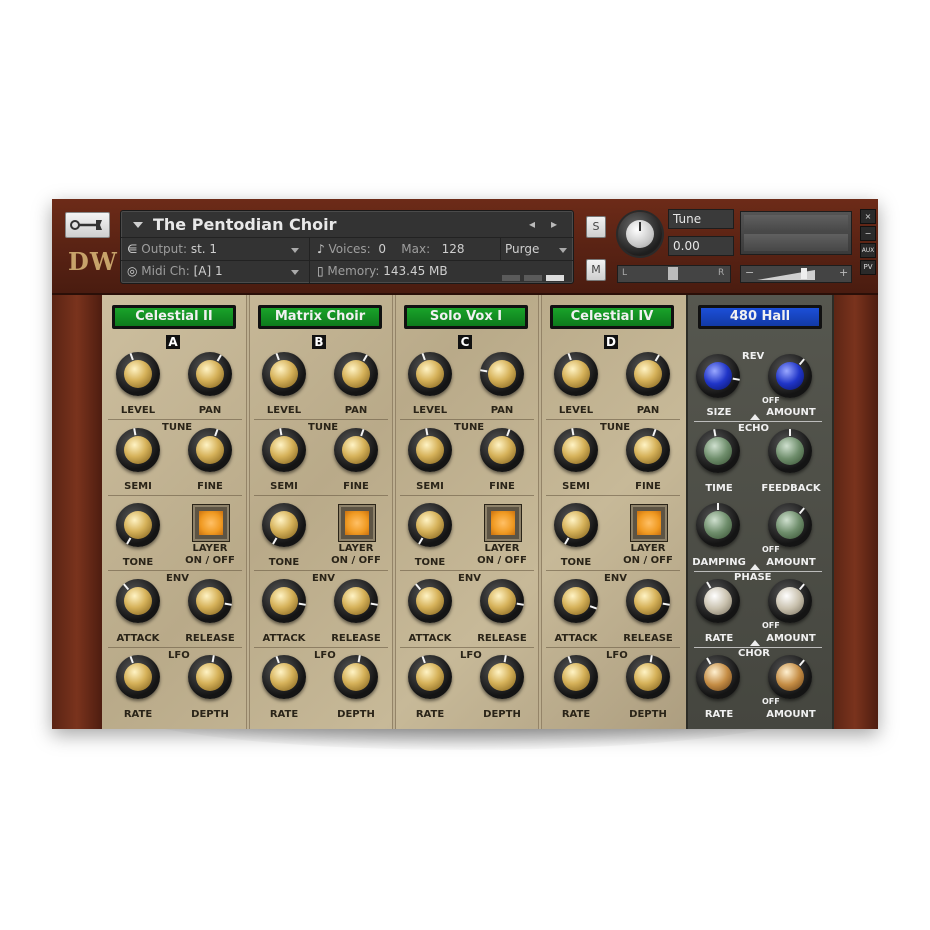 Image resolution: width=930 pixels, height=930 pixels. I want to click on phase-off-label: OFF, so click(771, 625).